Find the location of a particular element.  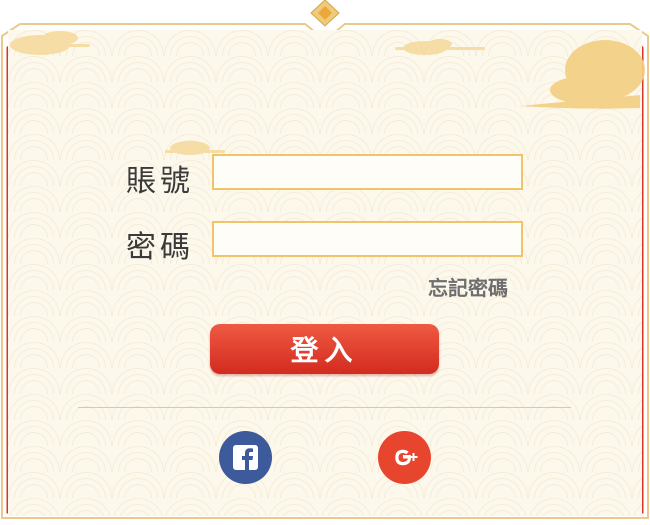

account-input is located at coordinates (367, 172).